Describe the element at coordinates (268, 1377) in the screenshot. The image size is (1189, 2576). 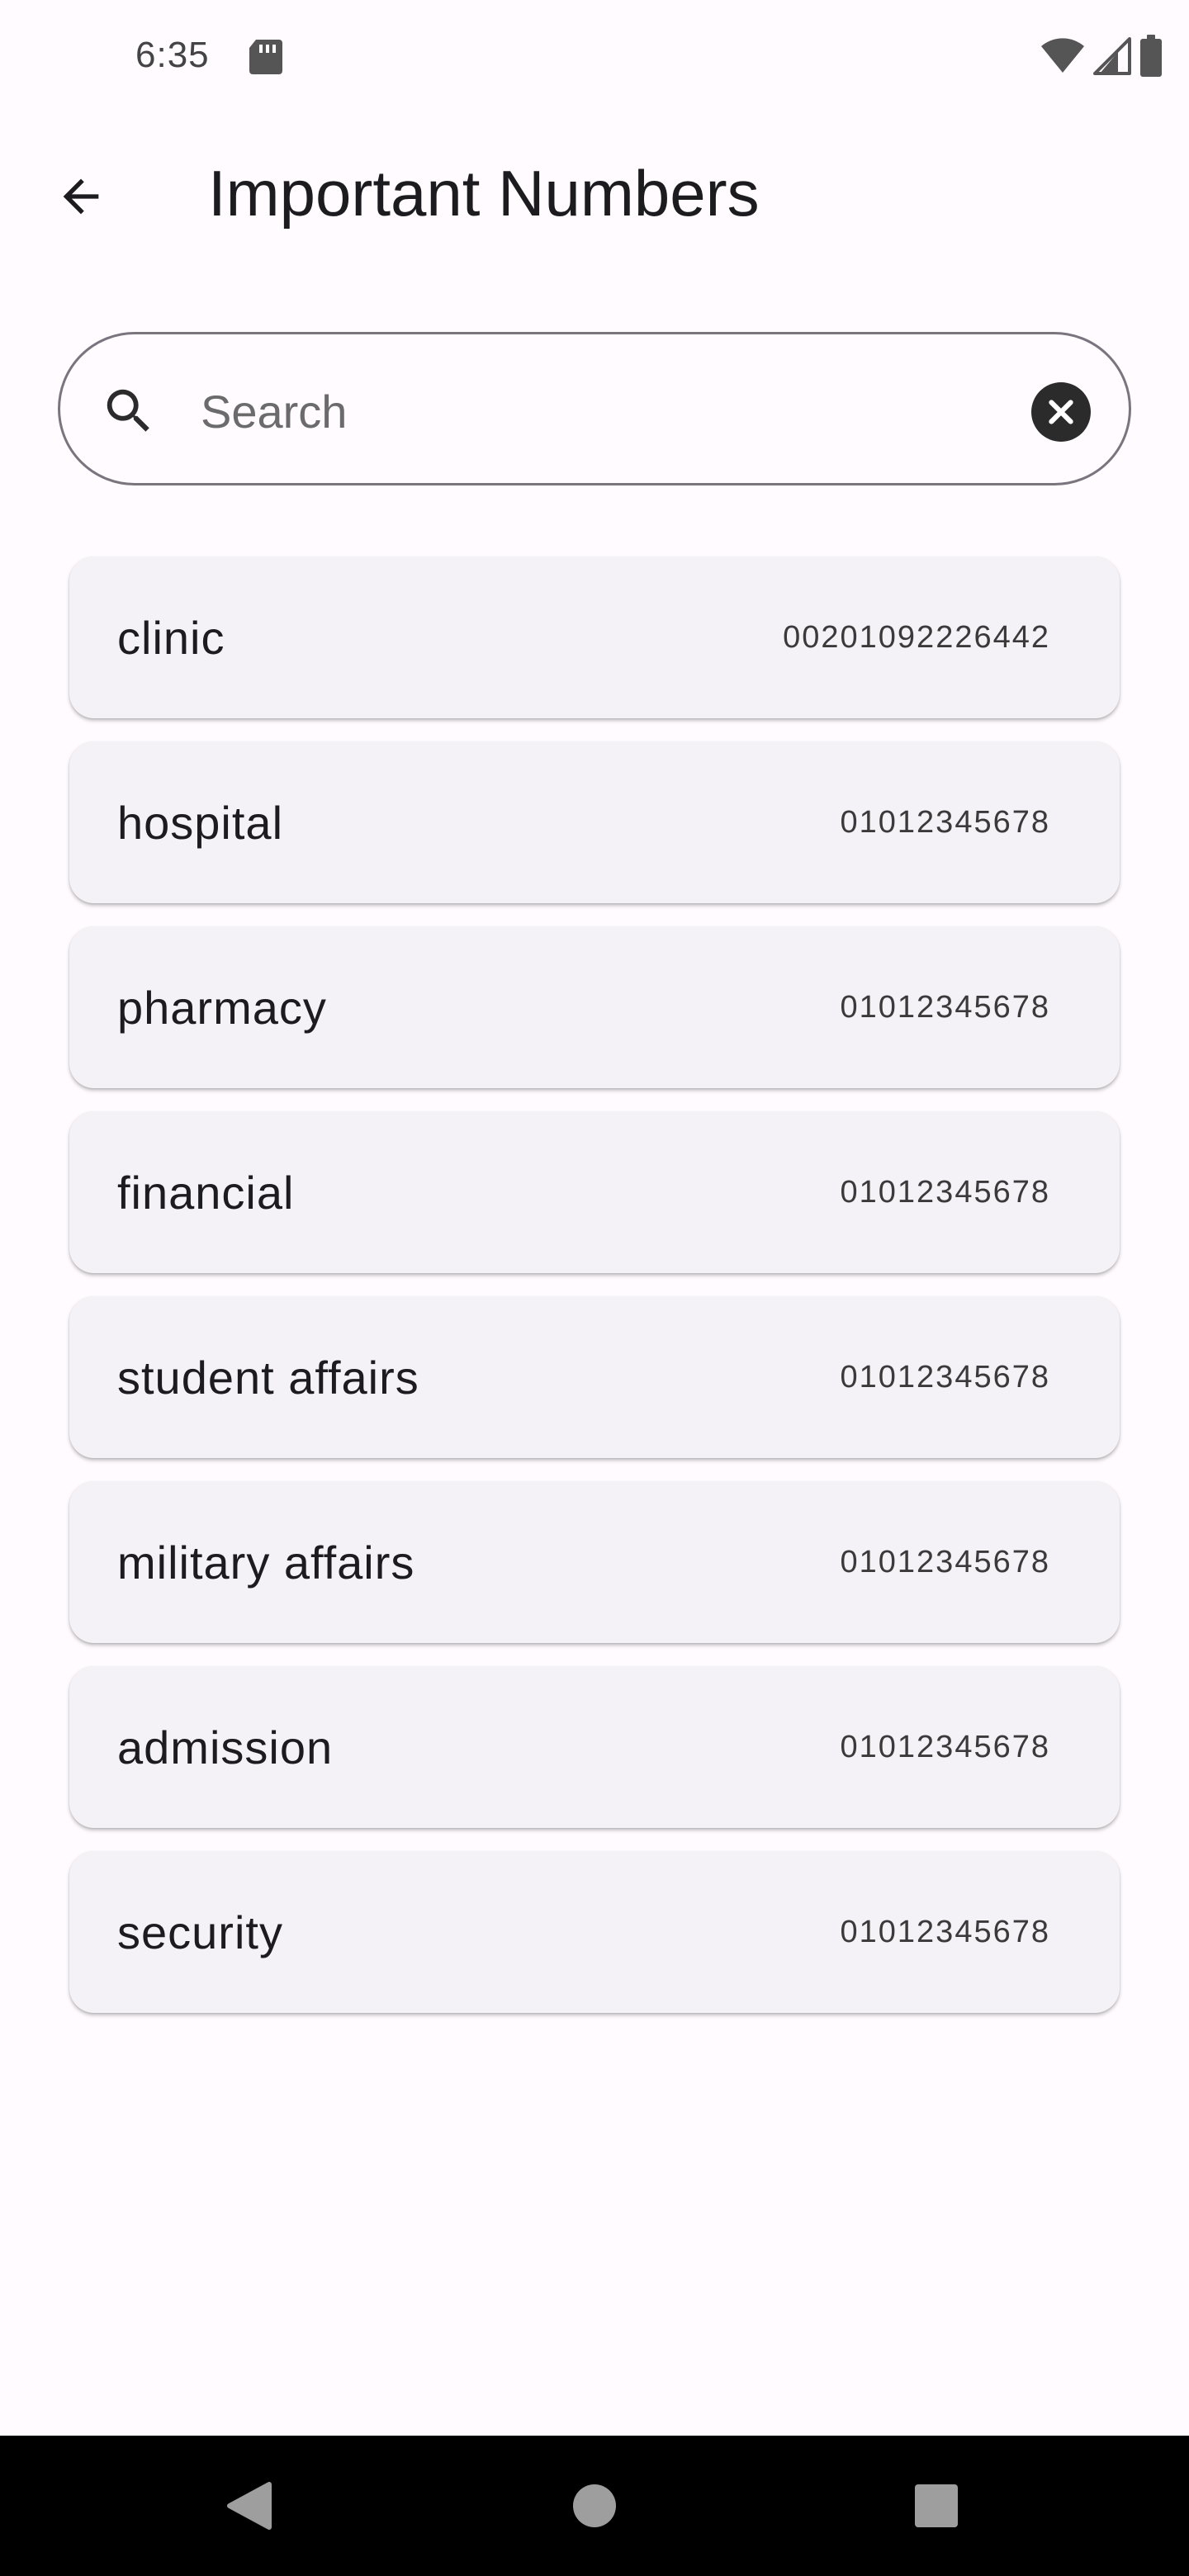
I see `contact-name: student affairs` at that location.